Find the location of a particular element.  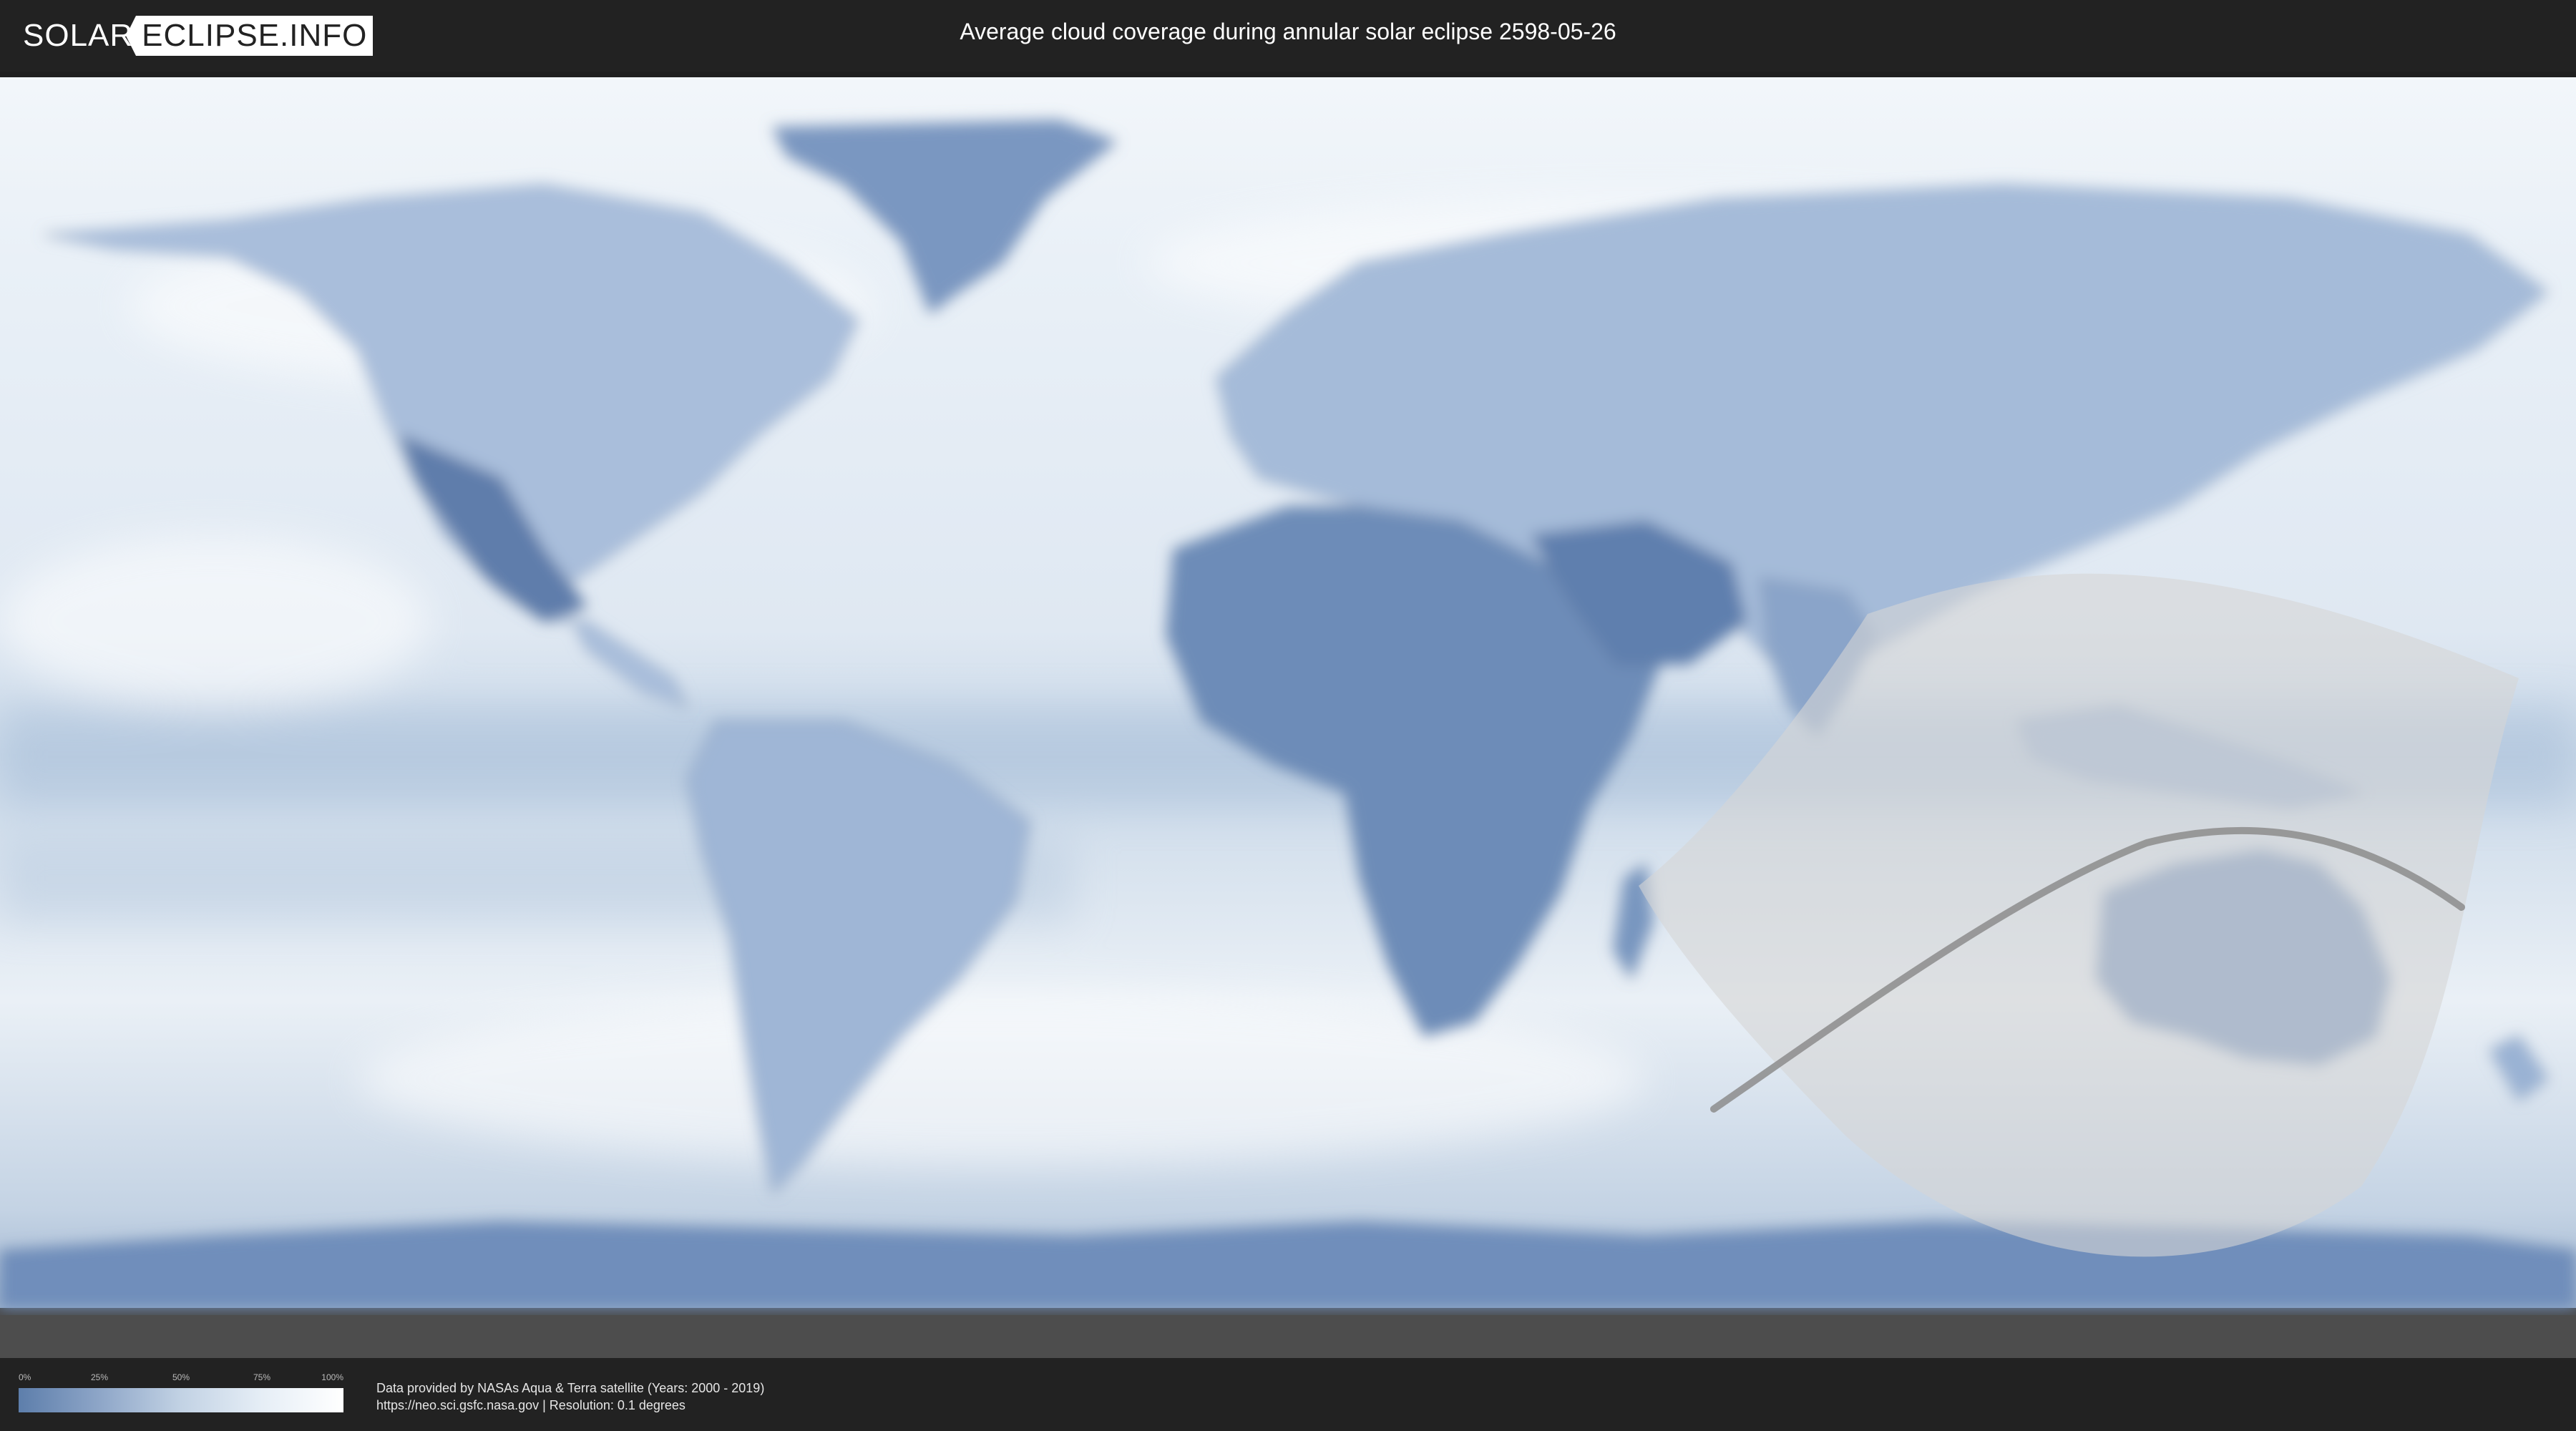

legend-tick-0: 0% is located at coordinates (25, 1377).